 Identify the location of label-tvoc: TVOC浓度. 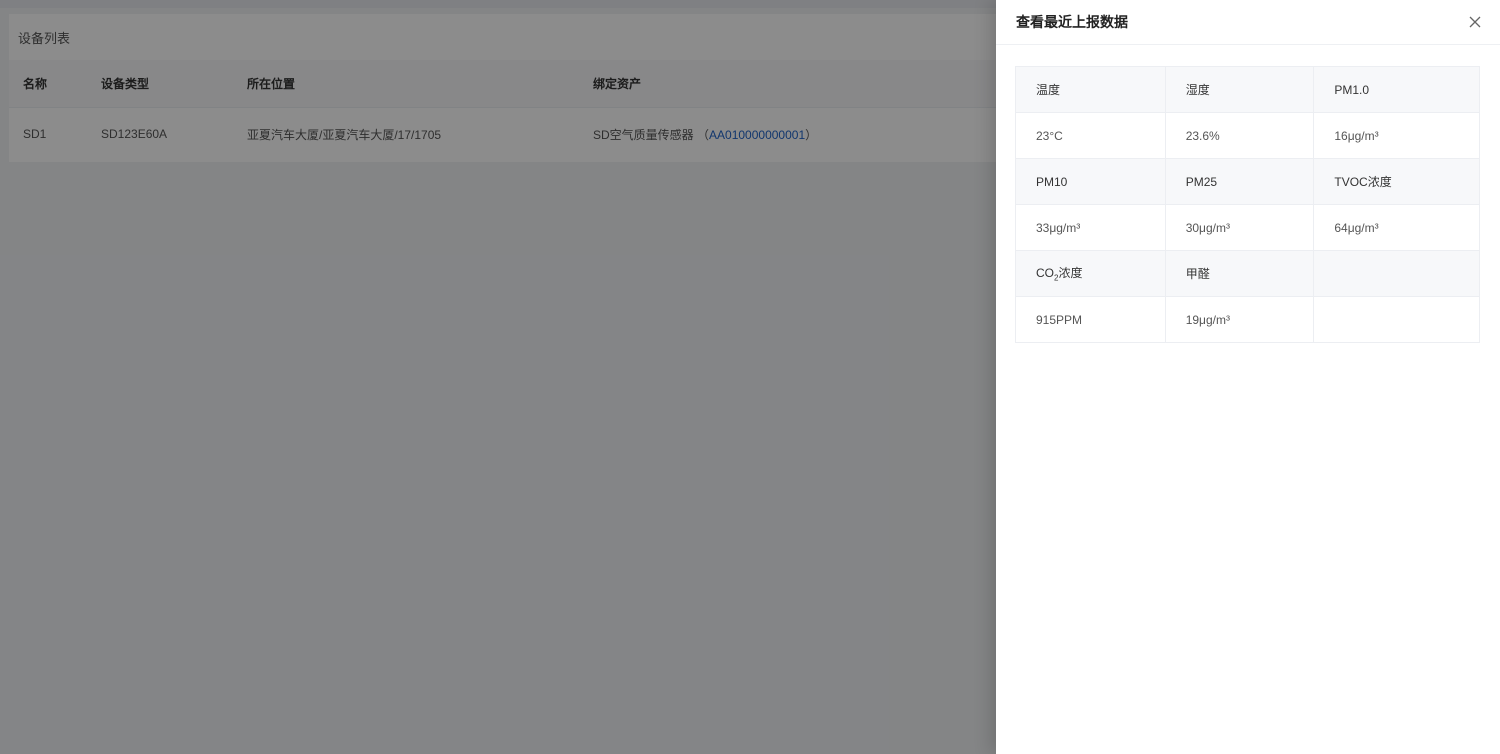
(1396, 181).